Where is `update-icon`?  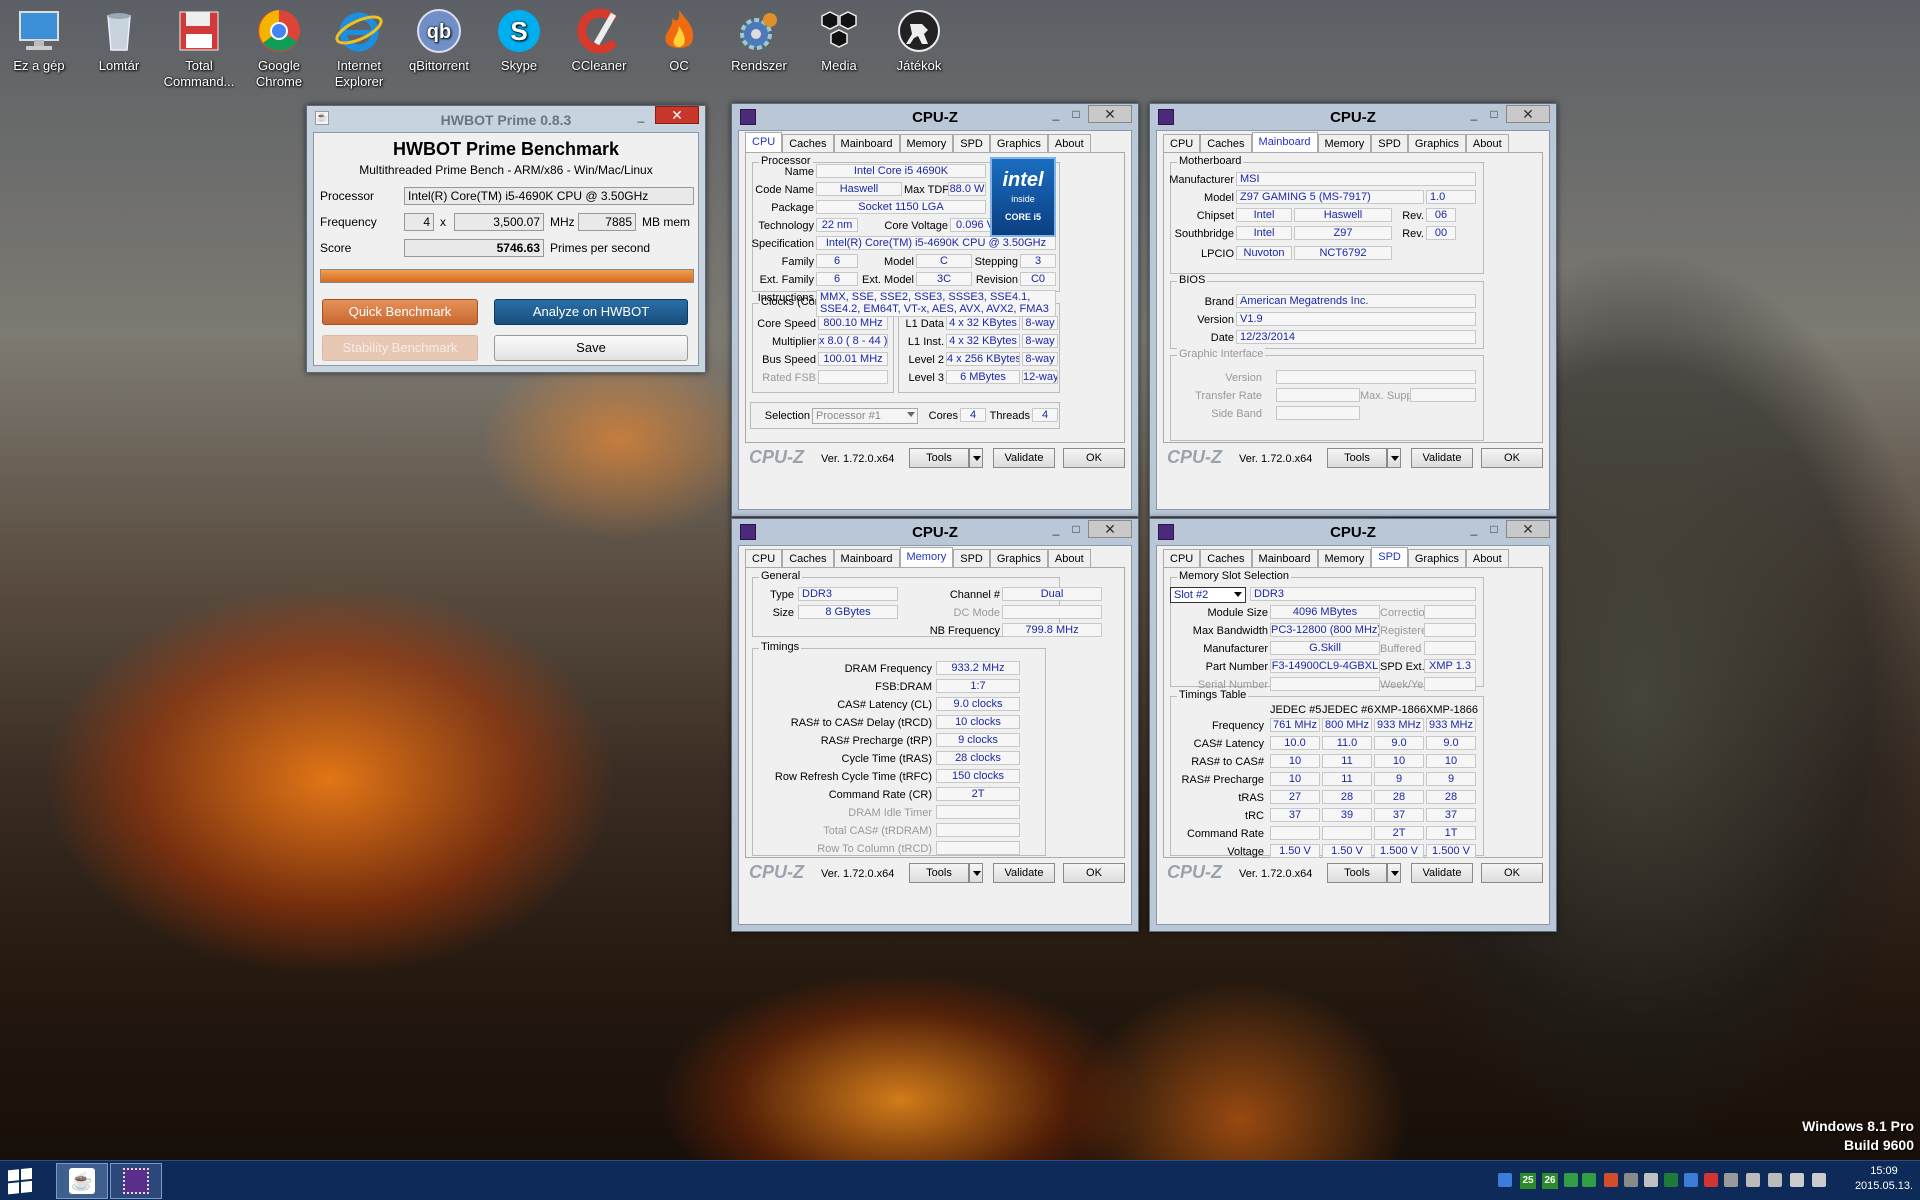
update-icon is located at coordinates (1691, 1180).